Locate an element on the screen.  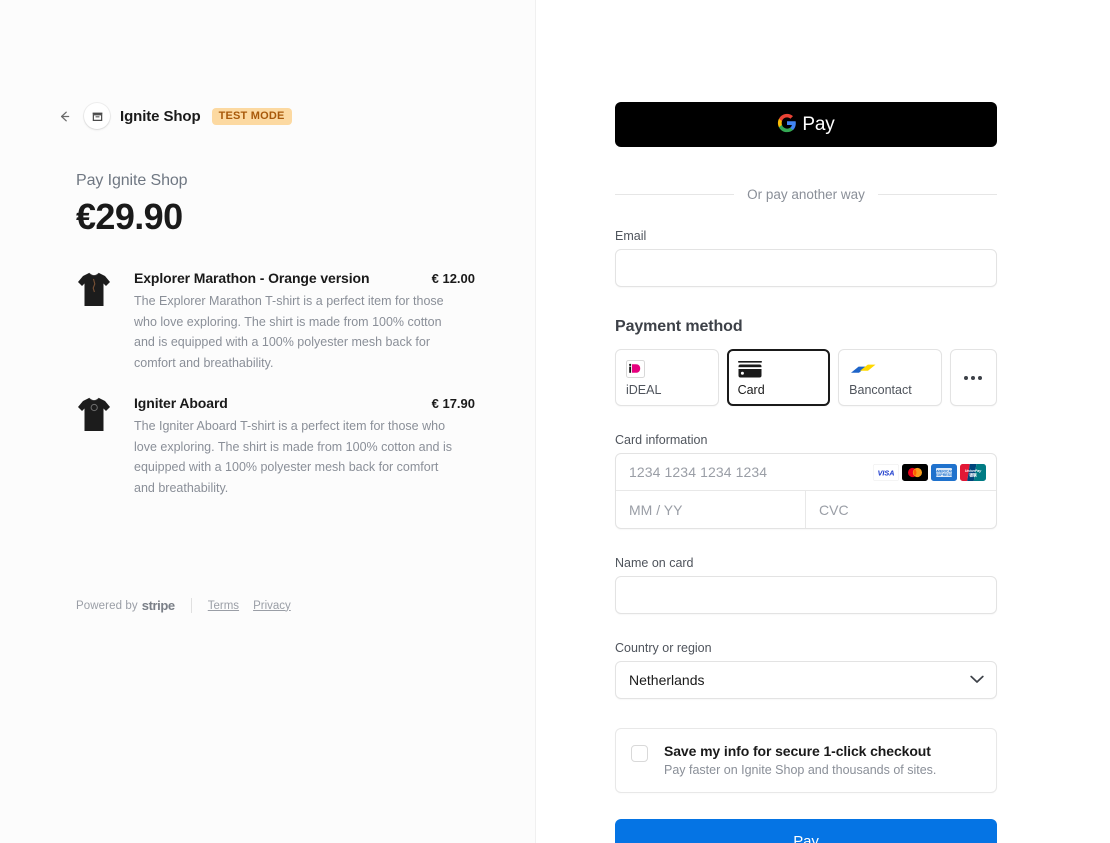
google-pay-button: Pay is located at coordinates (806, 124).